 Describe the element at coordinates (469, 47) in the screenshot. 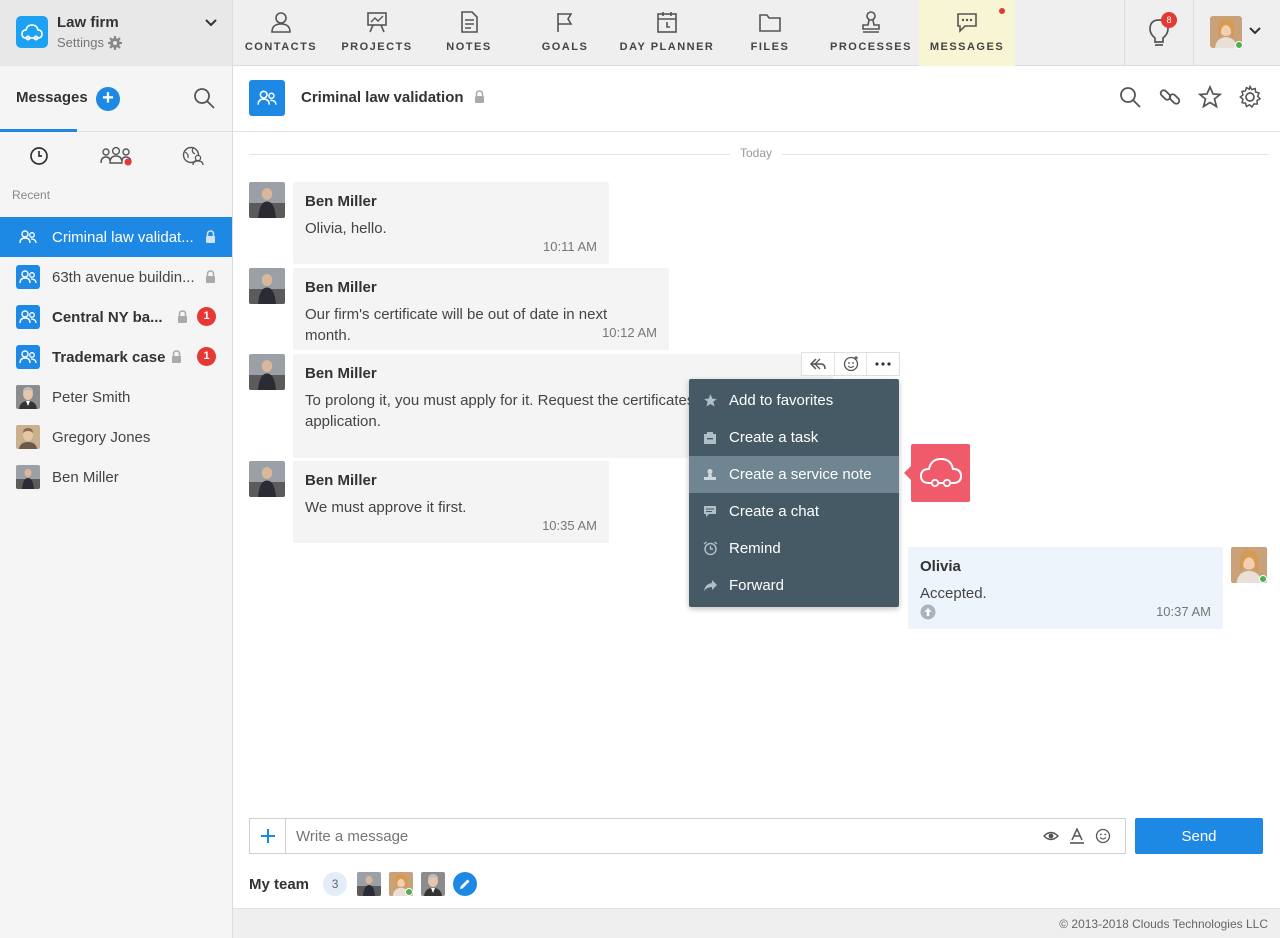

I see `nav-label: NOTES` at that location.